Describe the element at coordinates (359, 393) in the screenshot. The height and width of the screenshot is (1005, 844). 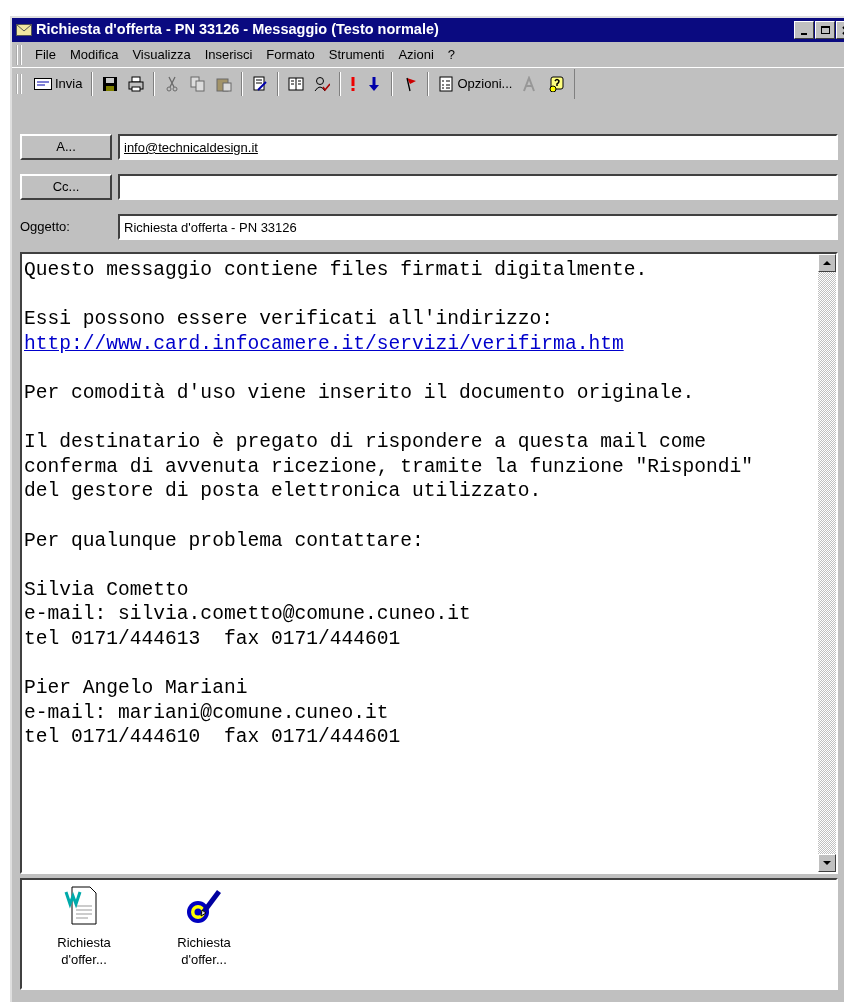
I see `text-line: Per comodità d'uso viene inserito il documento originale.` at that location.